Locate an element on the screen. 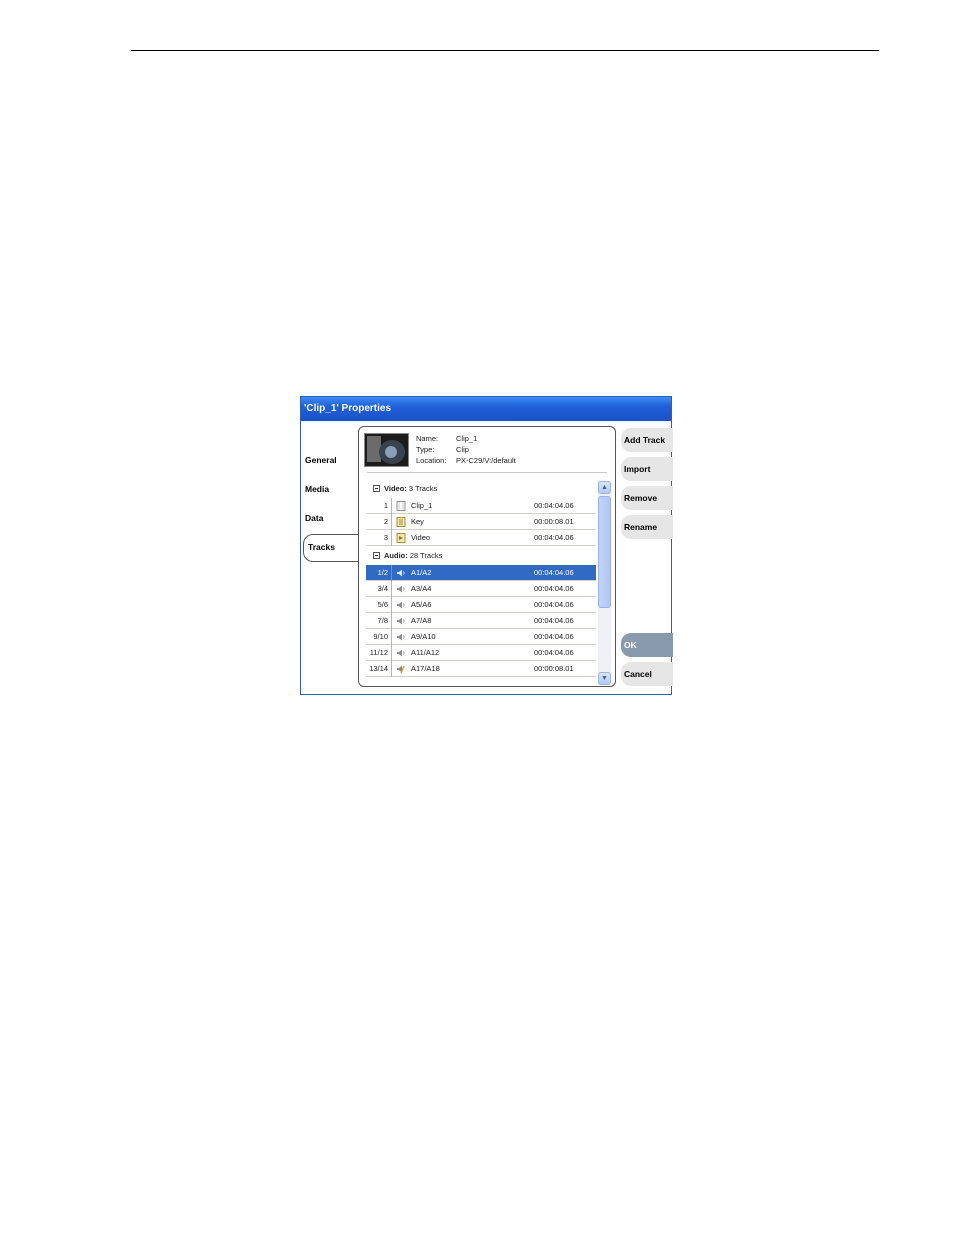 The image size is (954, 1235). remove-button: Remove is located at coordinates (647, 498).